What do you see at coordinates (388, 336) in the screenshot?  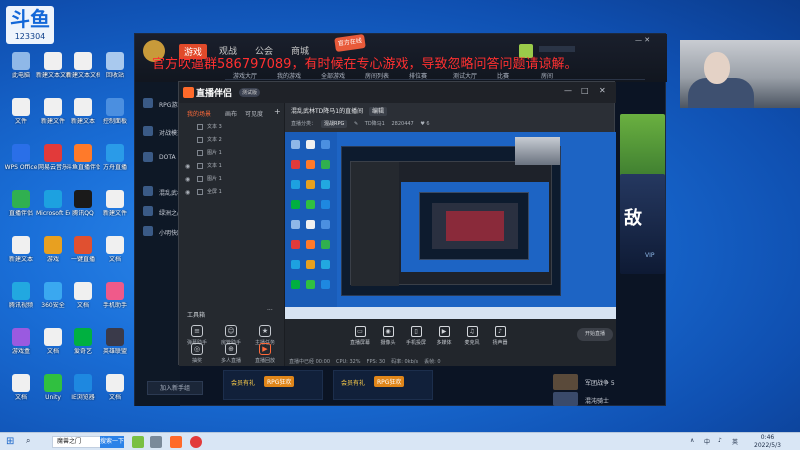 I see `source-button: ◉ 摄像头` at bounding box center [388, 336].